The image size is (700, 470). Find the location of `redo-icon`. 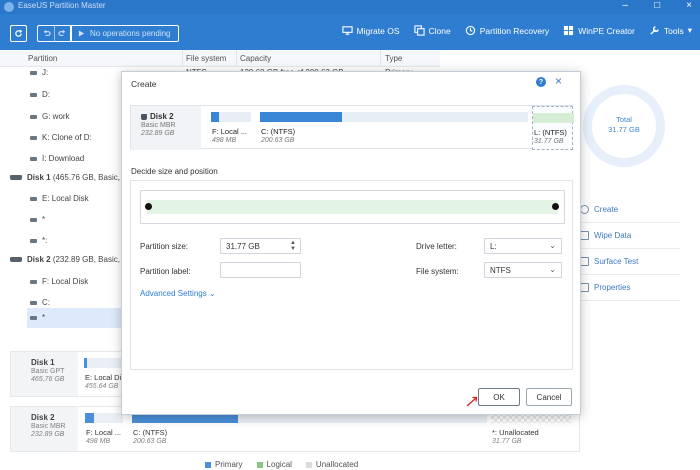

redo-icon is located at coordinates (62, 32).